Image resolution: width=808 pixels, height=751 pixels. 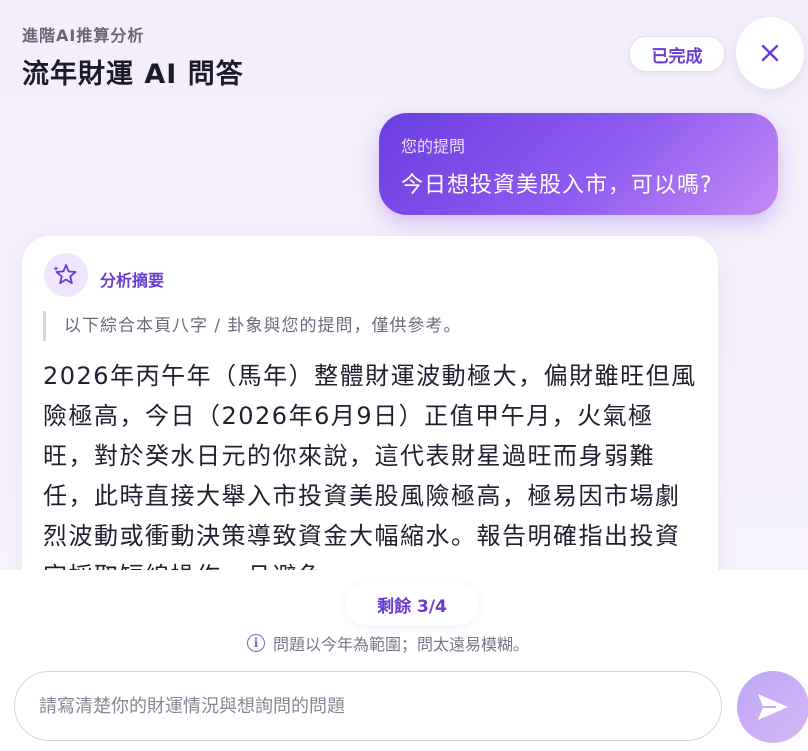 What do you see at coordinates (412, 604) in the screenshot?
I see `remaining-count-badge: 剩餘 3/4` at bounding box center [412, 604].